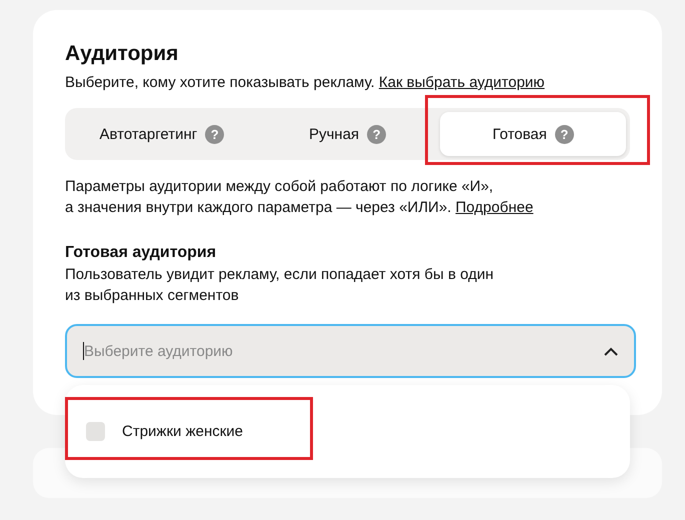  I want to click on audience-description: Пользователь увидит рекламу, если попадает хотя бы в один из выбранных сегментов, so click(280, 285).